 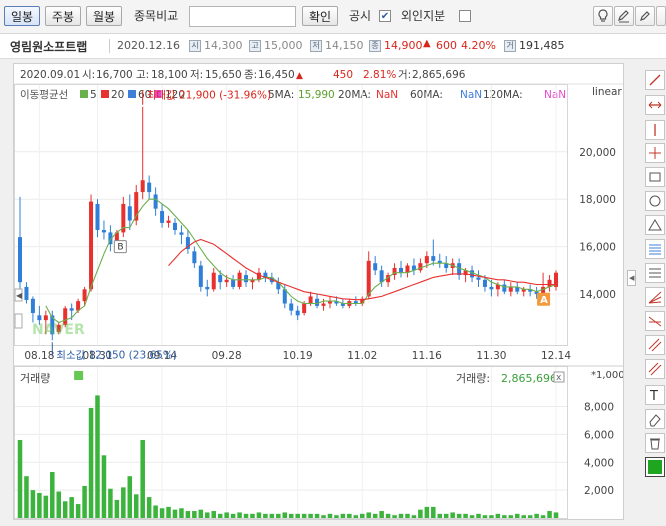 What do you see at coordinates (597, 200) in the screenshot?
I see `price-tick-label: 18,000` at bounding box center [597, 200].